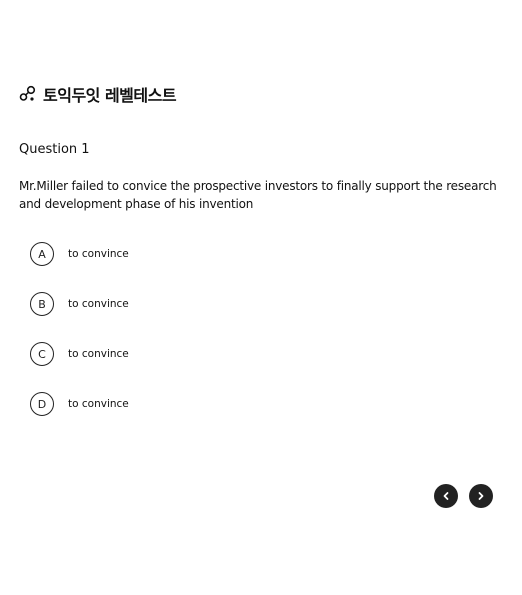 The width and height of the screenshot is (522, 595). I want to click on previous-button, so click(446, 496).